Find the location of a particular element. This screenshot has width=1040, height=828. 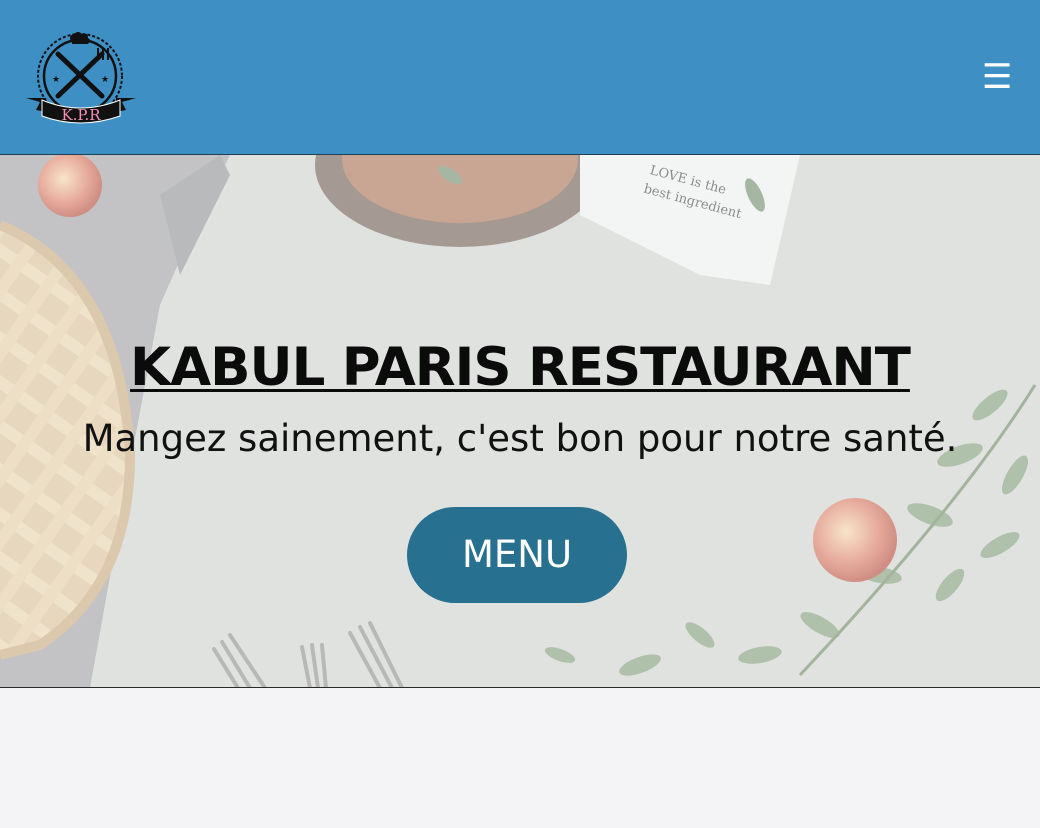

logo-text: K.P.R is located at coordinates (81, 115).